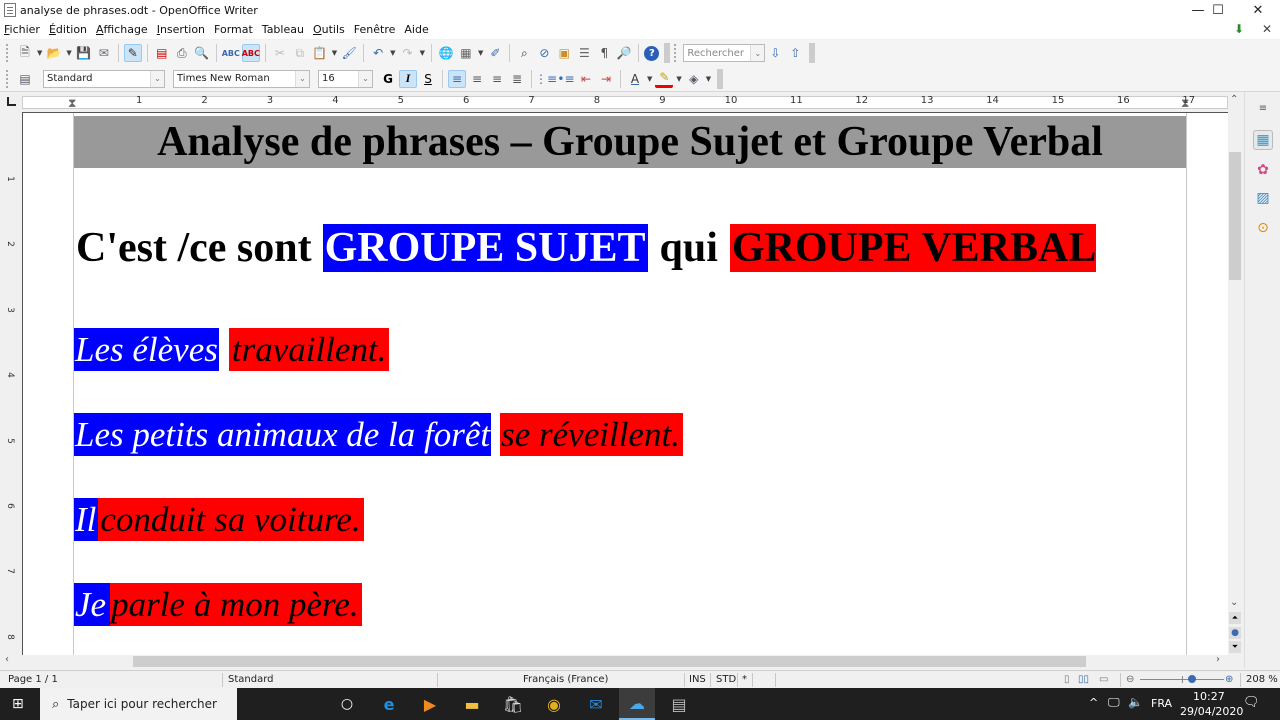  What do you see at coordinates (1161, 703) in the screenshot?
I see `input-language: FRA` at bounding box center [1161, 703].